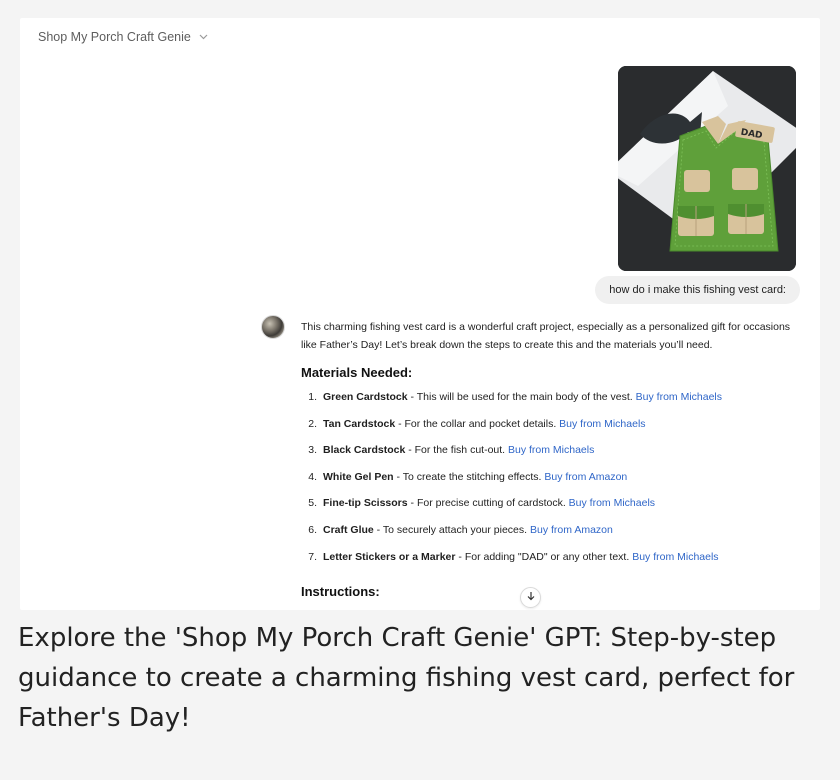  What do you see at coordinates (365, 503) in the screenshot?
I see `material-name: Fine-tip Scissors` at bounding box center [365, 503].